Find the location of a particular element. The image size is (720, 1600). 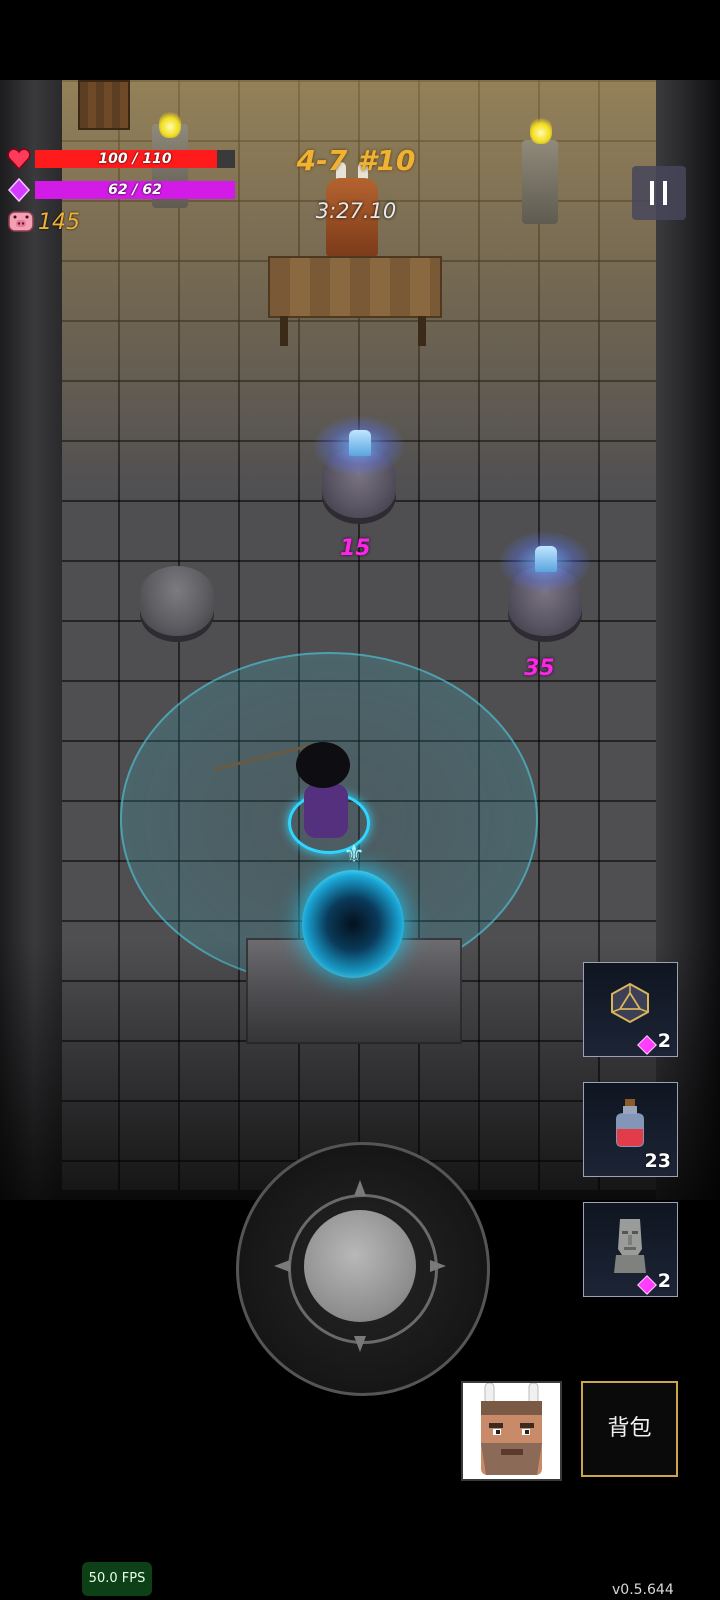

run-timer: 3:27.10 is located at coordinates (356, 211).